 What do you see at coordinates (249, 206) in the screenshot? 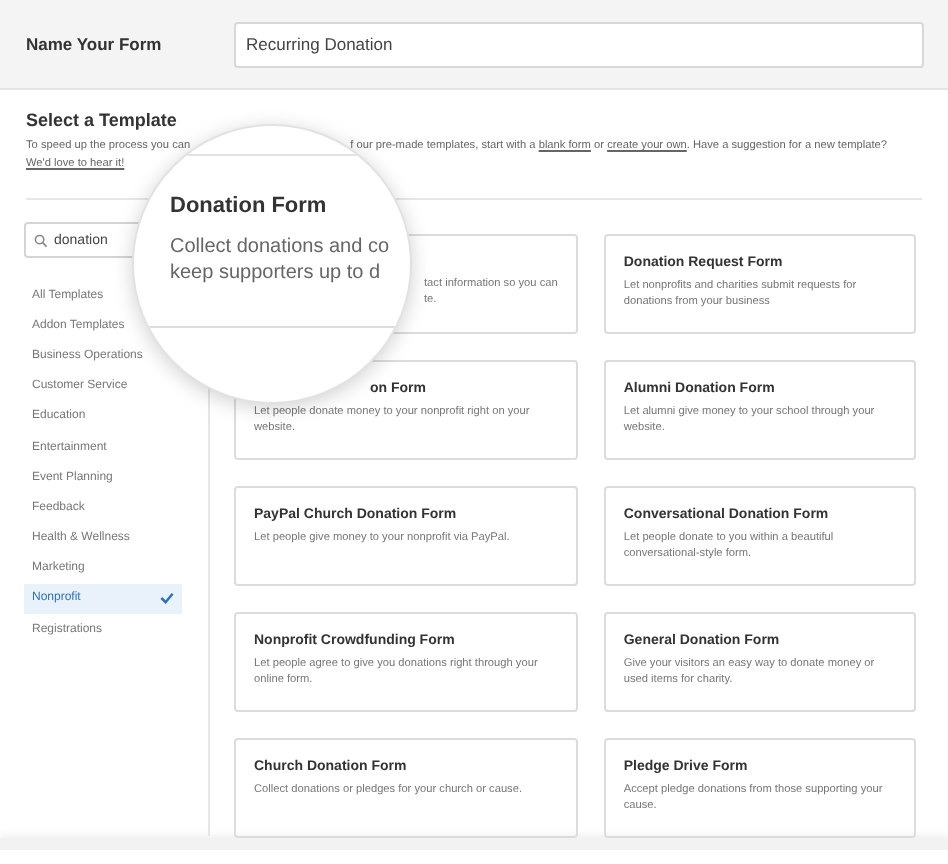
I see `template-title: Donation Form` at bounding box center [249, 206].